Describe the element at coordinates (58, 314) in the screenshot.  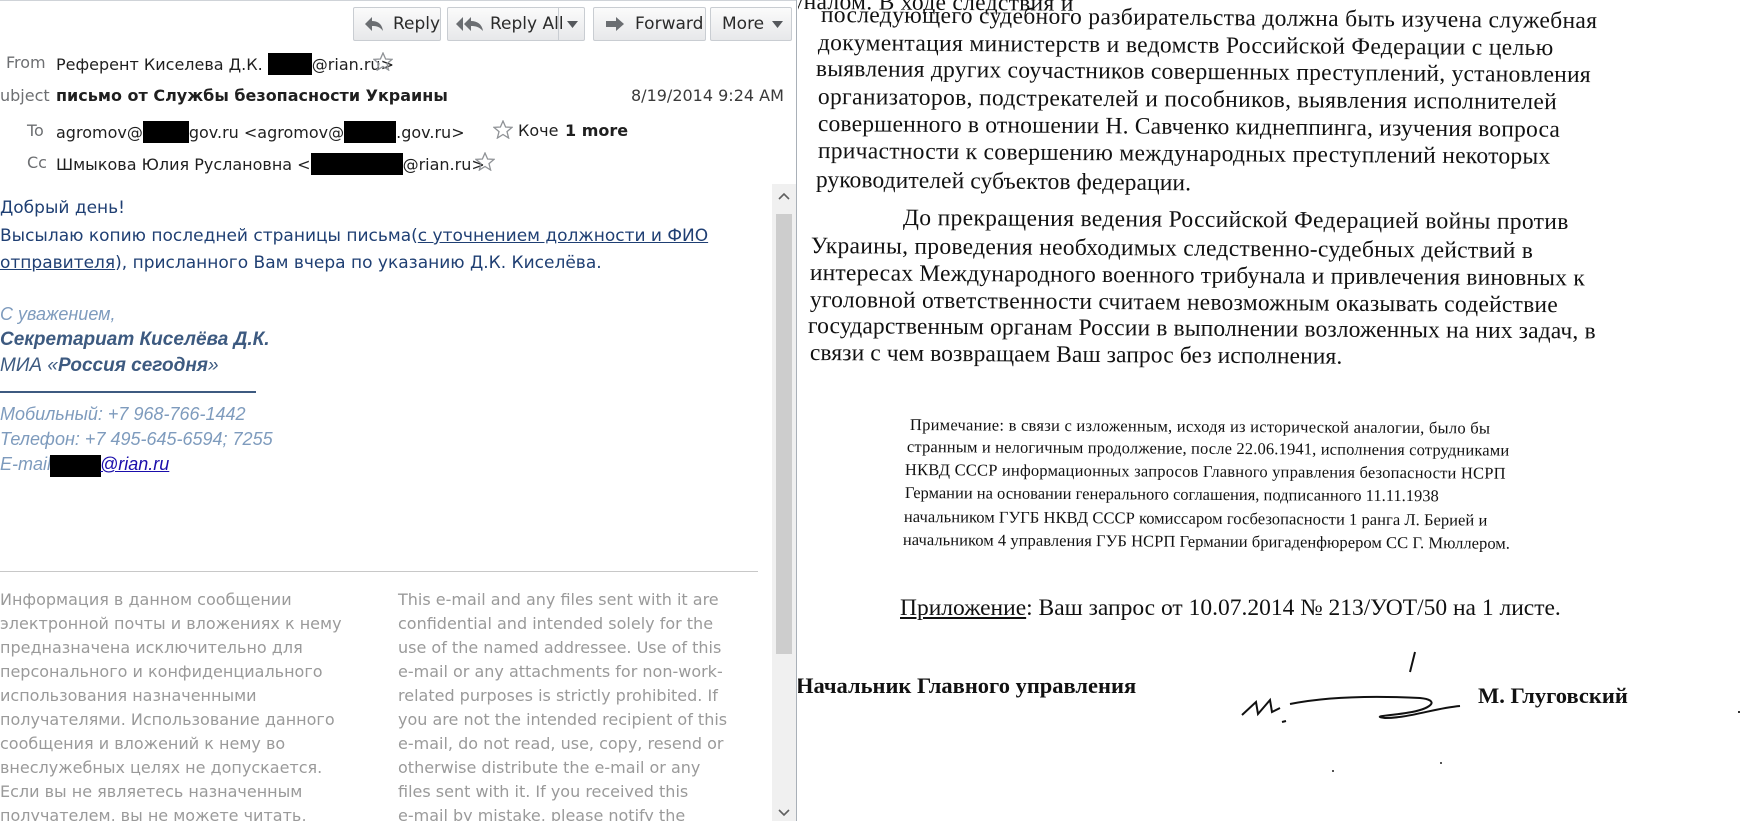
I see `signature-regards: С уважением,` at that location.